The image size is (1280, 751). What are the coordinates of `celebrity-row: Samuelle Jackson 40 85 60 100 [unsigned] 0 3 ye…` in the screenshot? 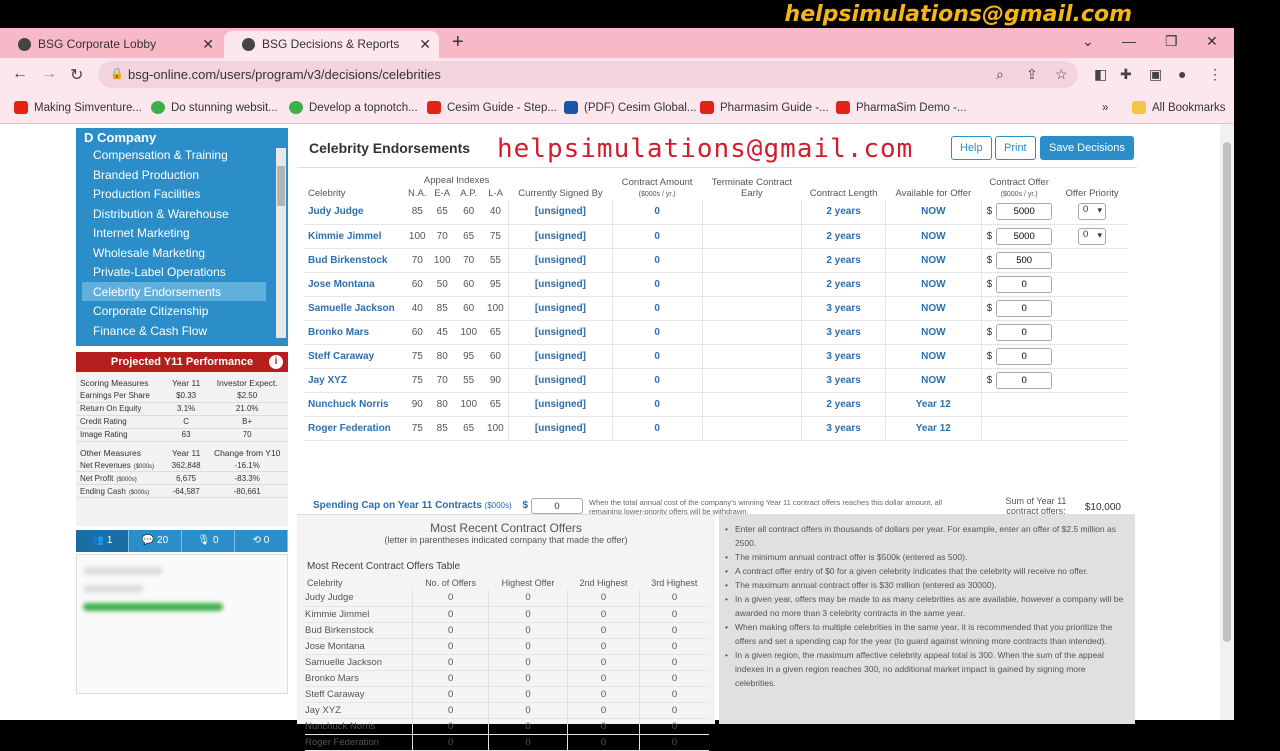 It's located at (716, 308).